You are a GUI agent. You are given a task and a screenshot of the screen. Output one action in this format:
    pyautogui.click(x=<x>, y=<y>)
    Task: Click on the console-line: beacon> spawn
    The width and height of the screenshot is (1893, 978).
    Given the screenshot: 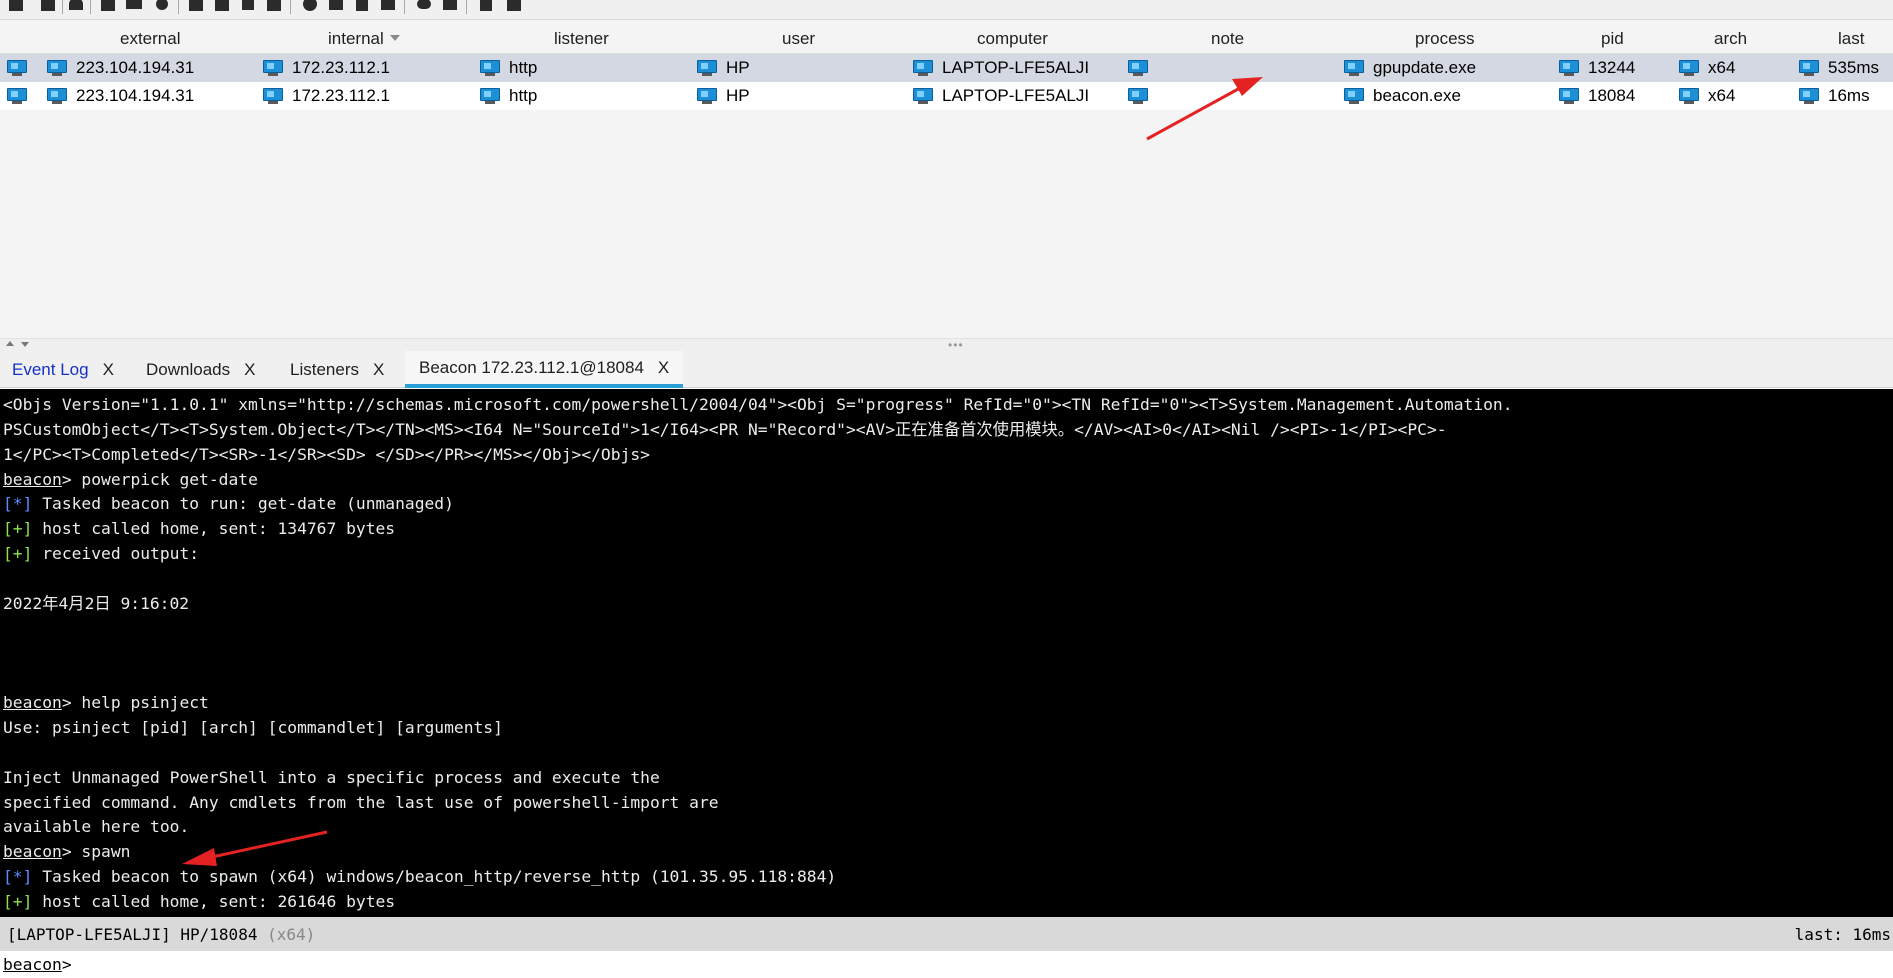 What is the action you would take?
    pyautogui.click(x=66, y=851)
    